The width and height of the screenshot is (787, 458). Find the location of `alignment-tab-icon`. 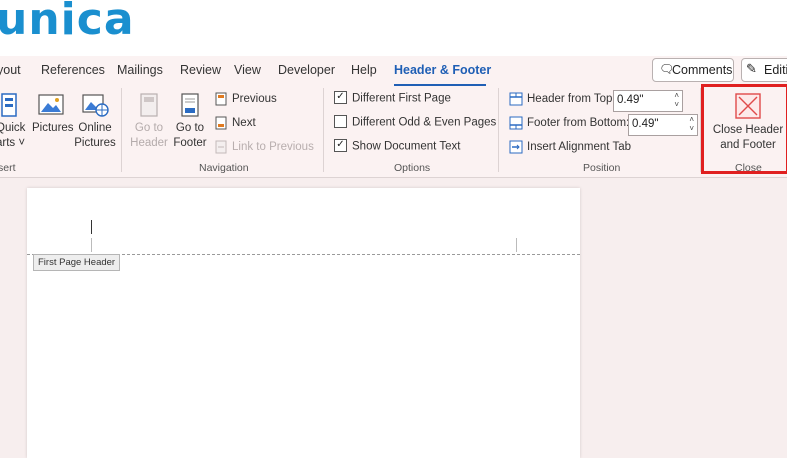

alignment-tab-icon is located at coordinates (516, 147).